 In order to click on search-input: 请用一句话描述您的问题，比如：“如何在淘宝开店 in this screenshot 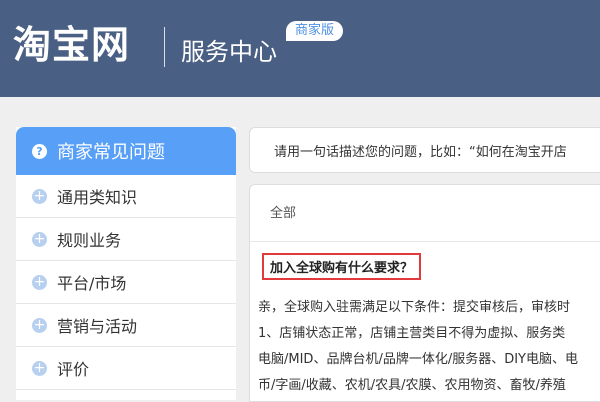, I will do `click(424, 150)`.